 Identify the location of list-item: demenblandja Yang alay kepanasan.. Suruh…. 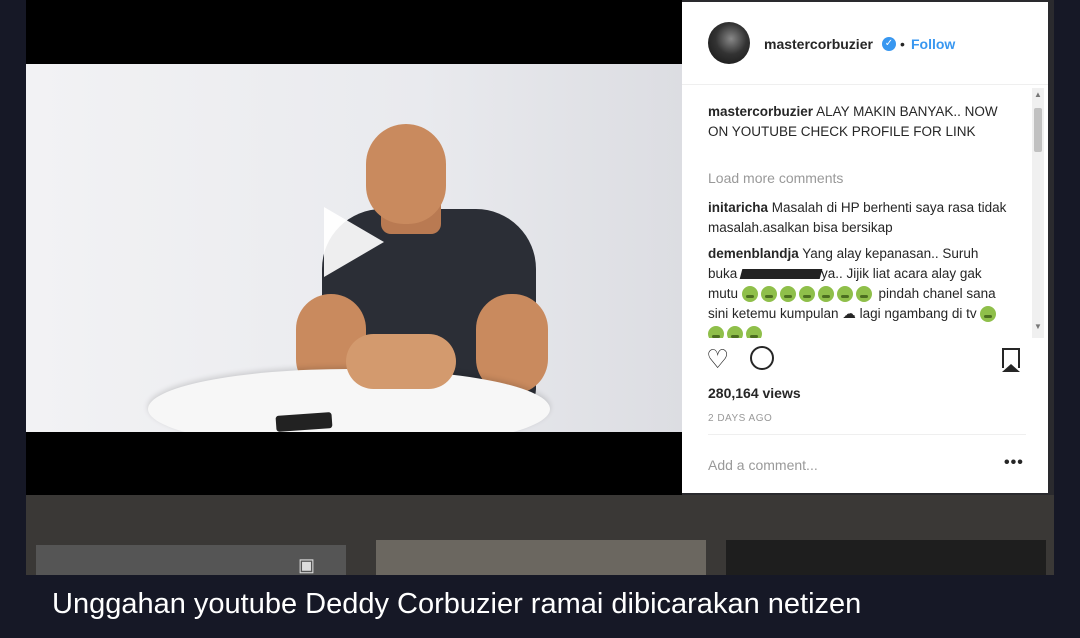
(858, 291).